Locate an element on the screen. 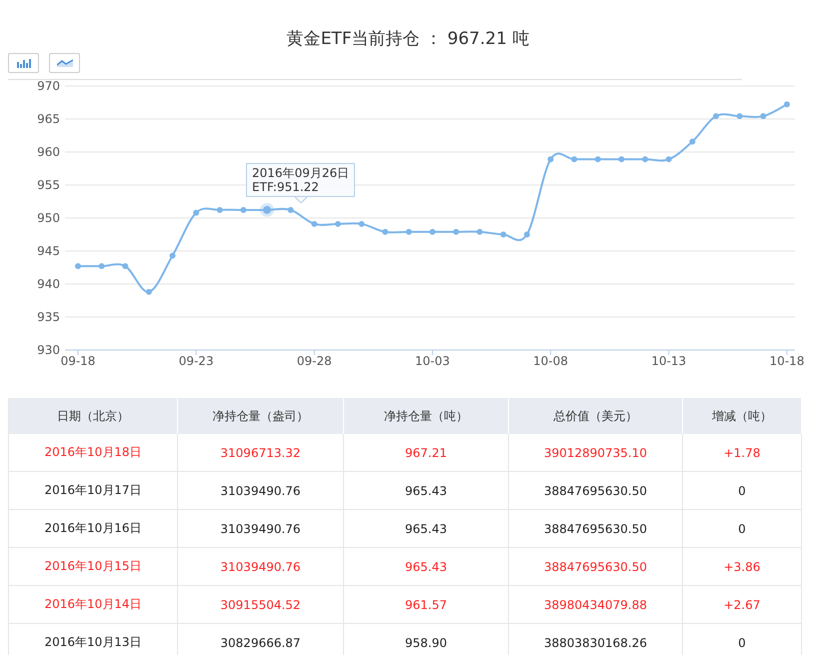  table-cell: +3.86 is located at coordinates (742, 567).